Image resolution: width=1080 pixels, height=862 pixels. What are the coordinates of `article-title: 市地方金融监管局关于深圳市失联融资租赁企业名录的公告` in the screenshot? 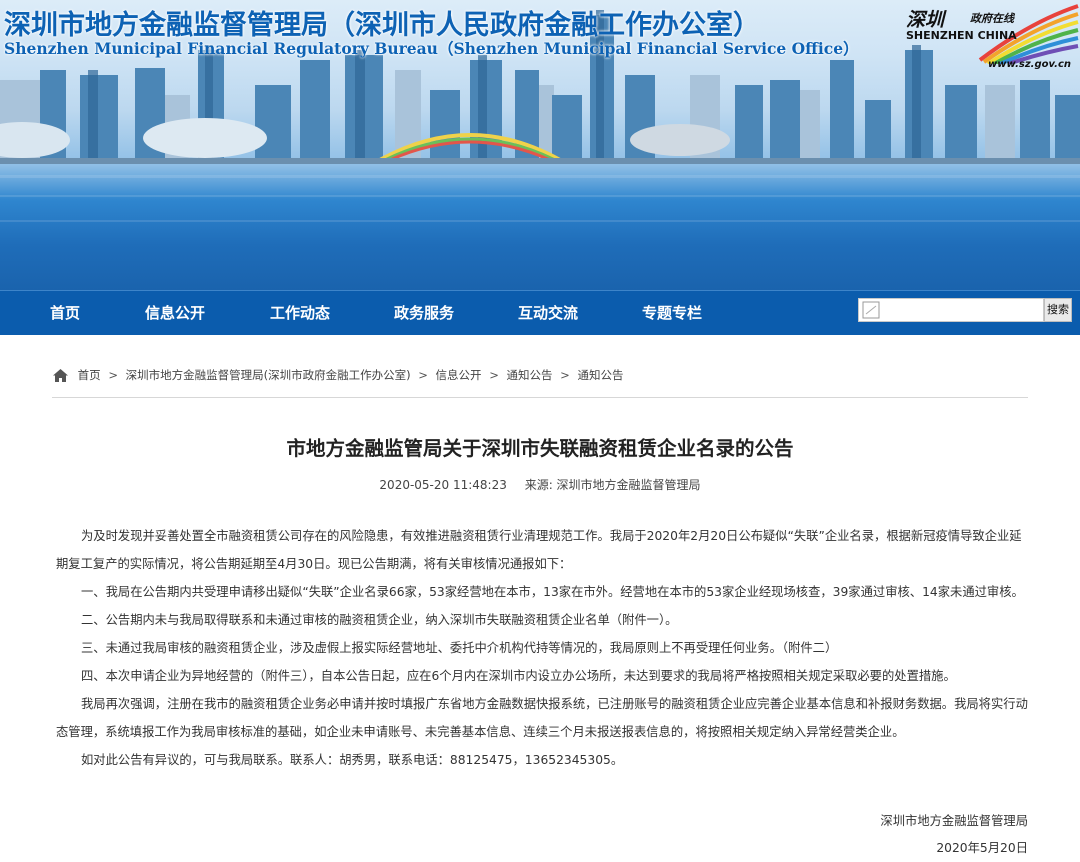 It's located at (540, 448).